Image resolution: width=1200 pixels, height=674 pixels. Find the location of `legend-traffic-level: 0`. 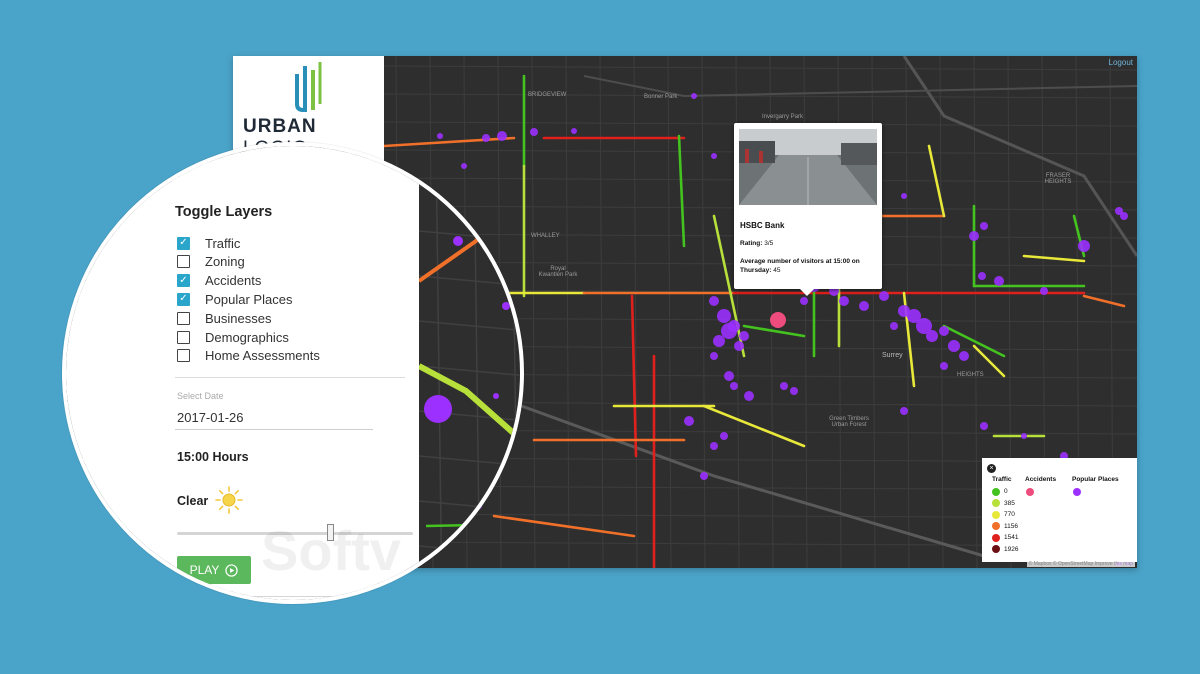

legend-traffic-level: 0 is located at coordinates (1000, 491).